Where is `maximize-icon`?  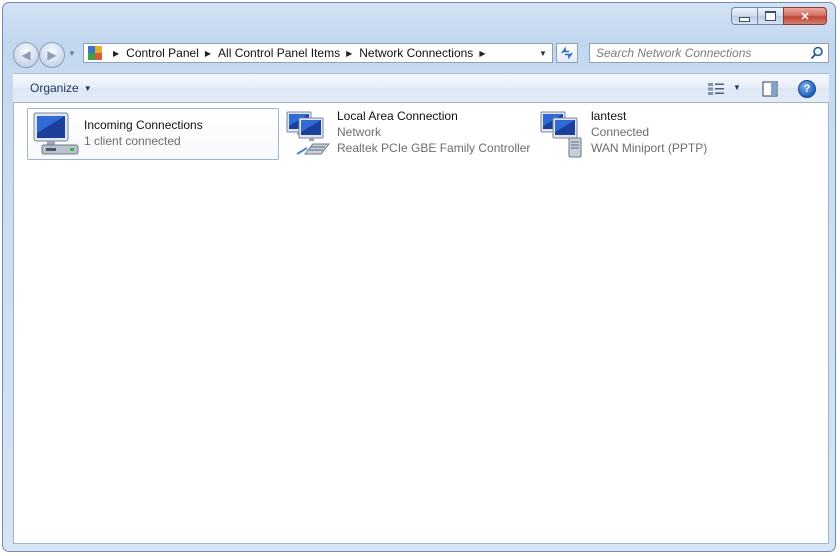
maximize-icon is located at coordinates (770, 16).